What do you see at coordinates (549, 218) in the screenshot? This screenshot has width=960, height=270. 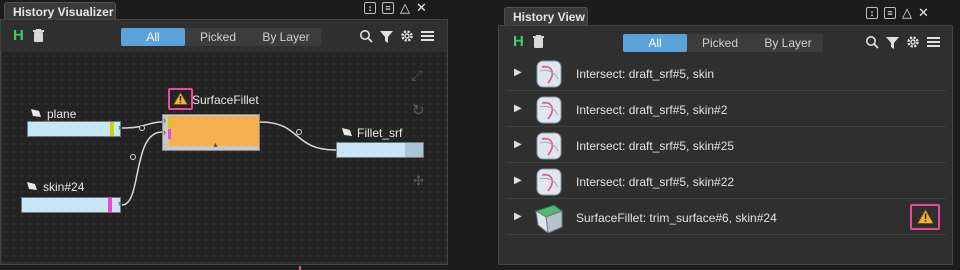 I see `surface-fillet-icon` at bounding box center [549, 218].